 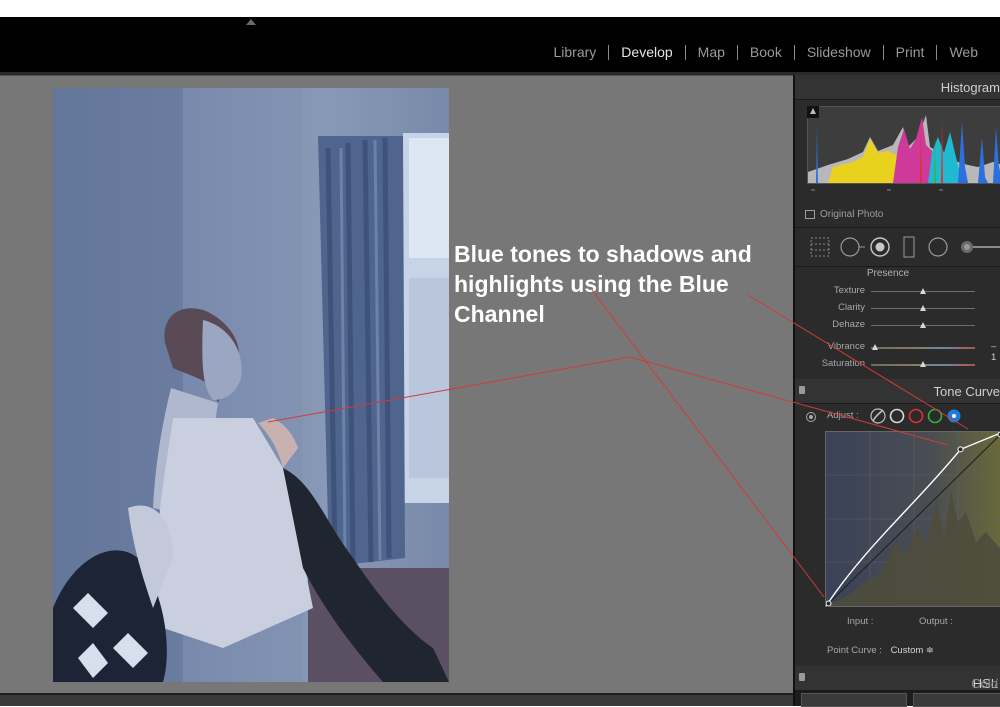 What do you see at coordinates (878, 416) in the screenshot?
I see `parametric-curve-icon` at bounding box center [878, 416].